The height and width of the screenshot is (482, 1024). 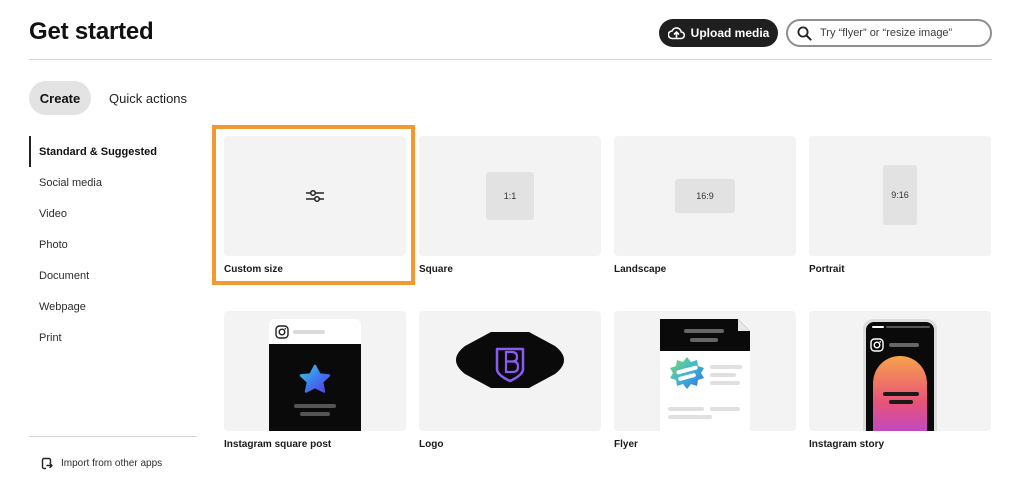 I want to click on template-thumbnail: 1:1, so click(x=510, y=196).